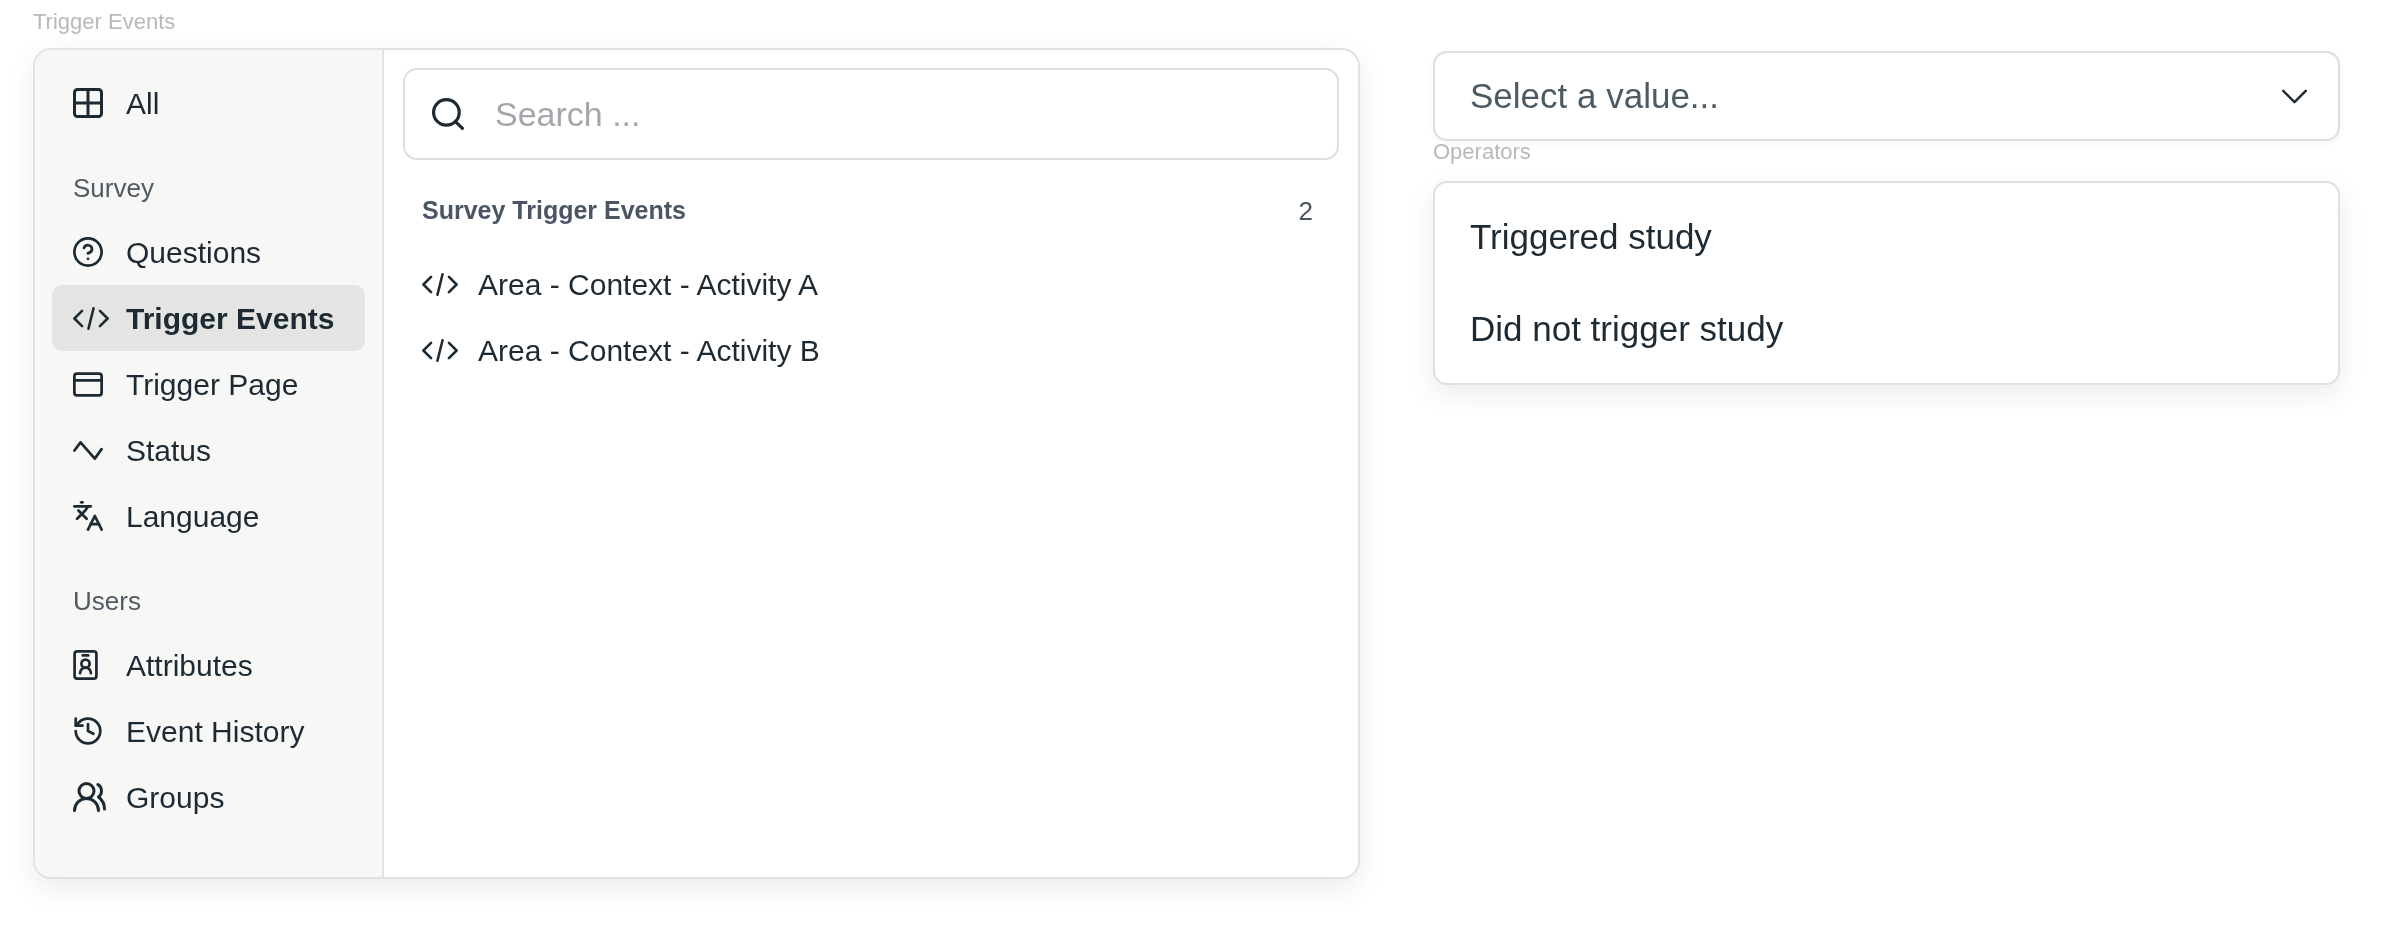 Image resolution: width=2382 pixels, height=926 pixels. What do you see at coordinates (89, 797) in the screenshot?
I see `users-icon` at bounding box center [89, 797].